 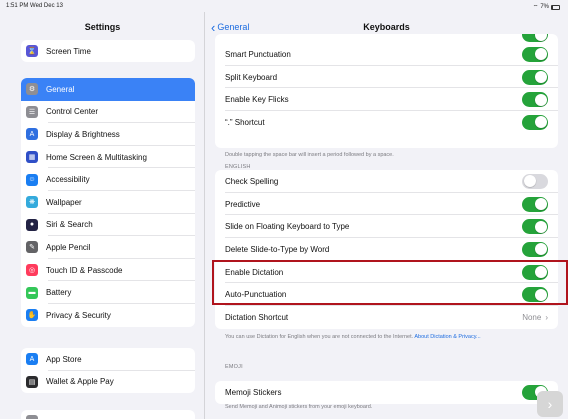 I want to click on setting-row-split-keyboard: Split Keyboard, so click(x=386, y=77).